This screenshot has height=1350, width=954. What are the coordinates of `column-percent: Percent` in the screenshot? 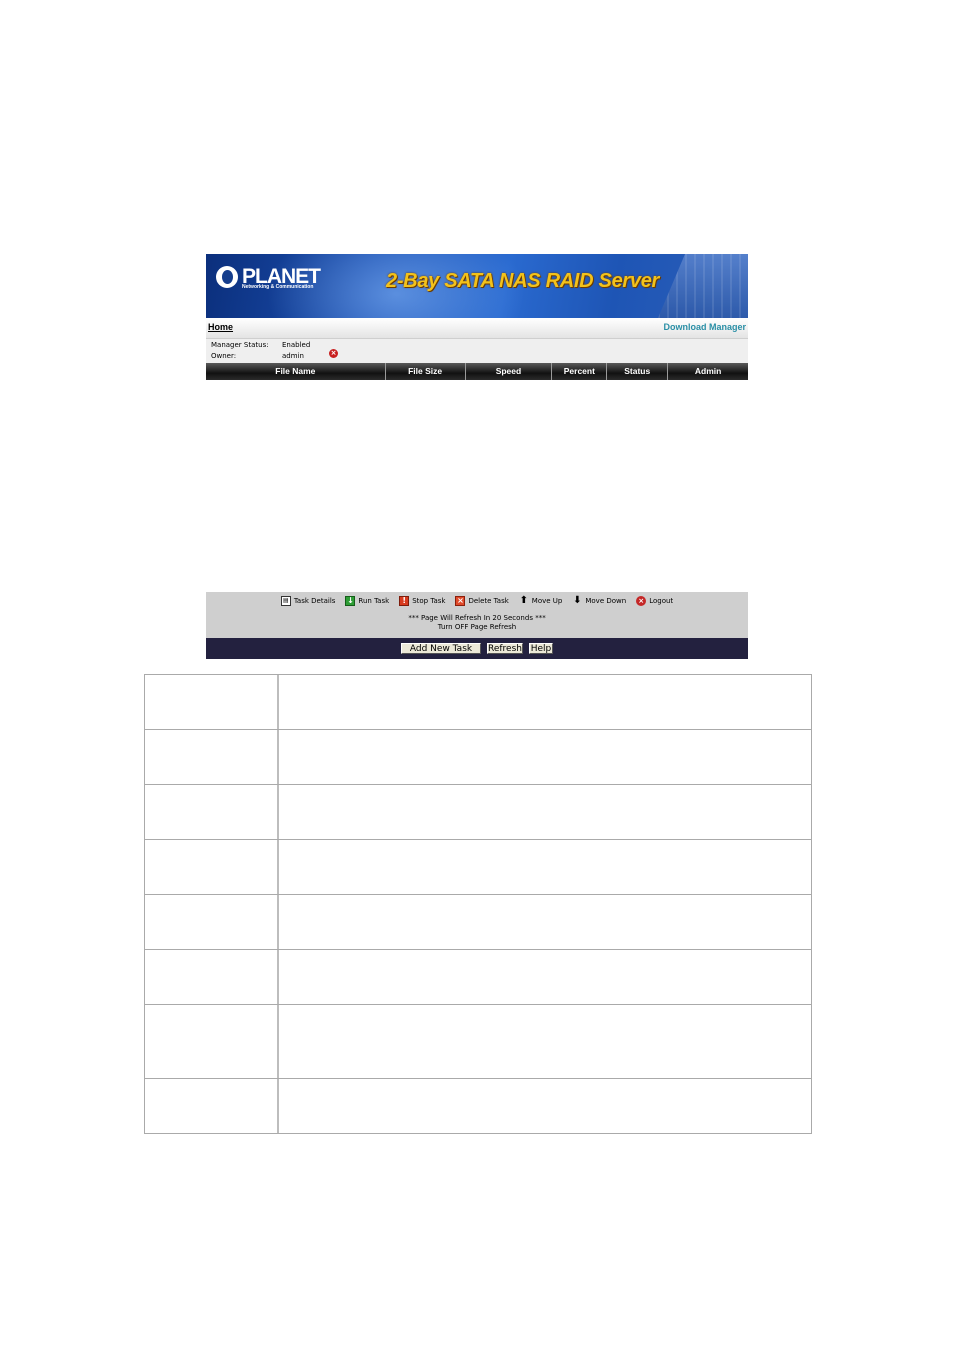 It's located at (580, 371).